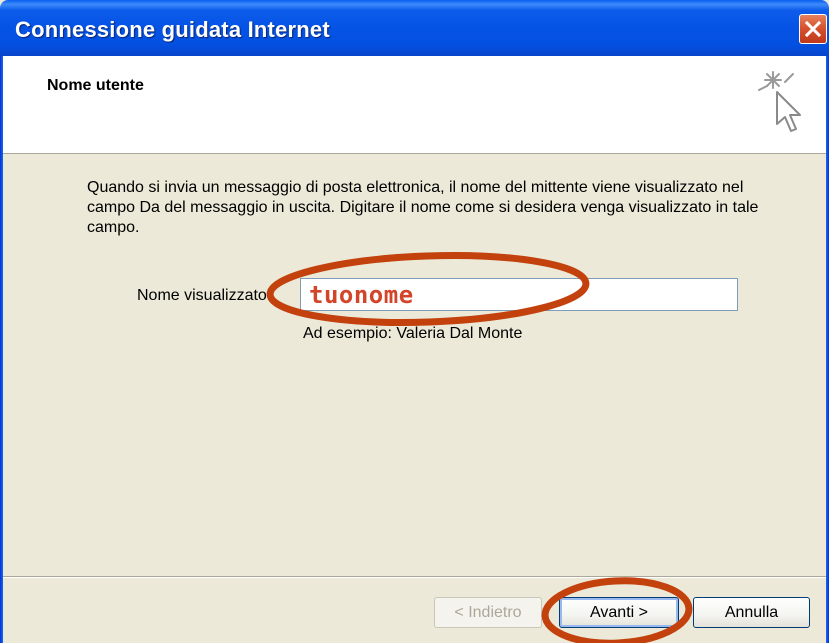  Describe the element at coordinates (204, 295) in the screenshot. I see `display-name-label: Nome visualizzato:` at that location.